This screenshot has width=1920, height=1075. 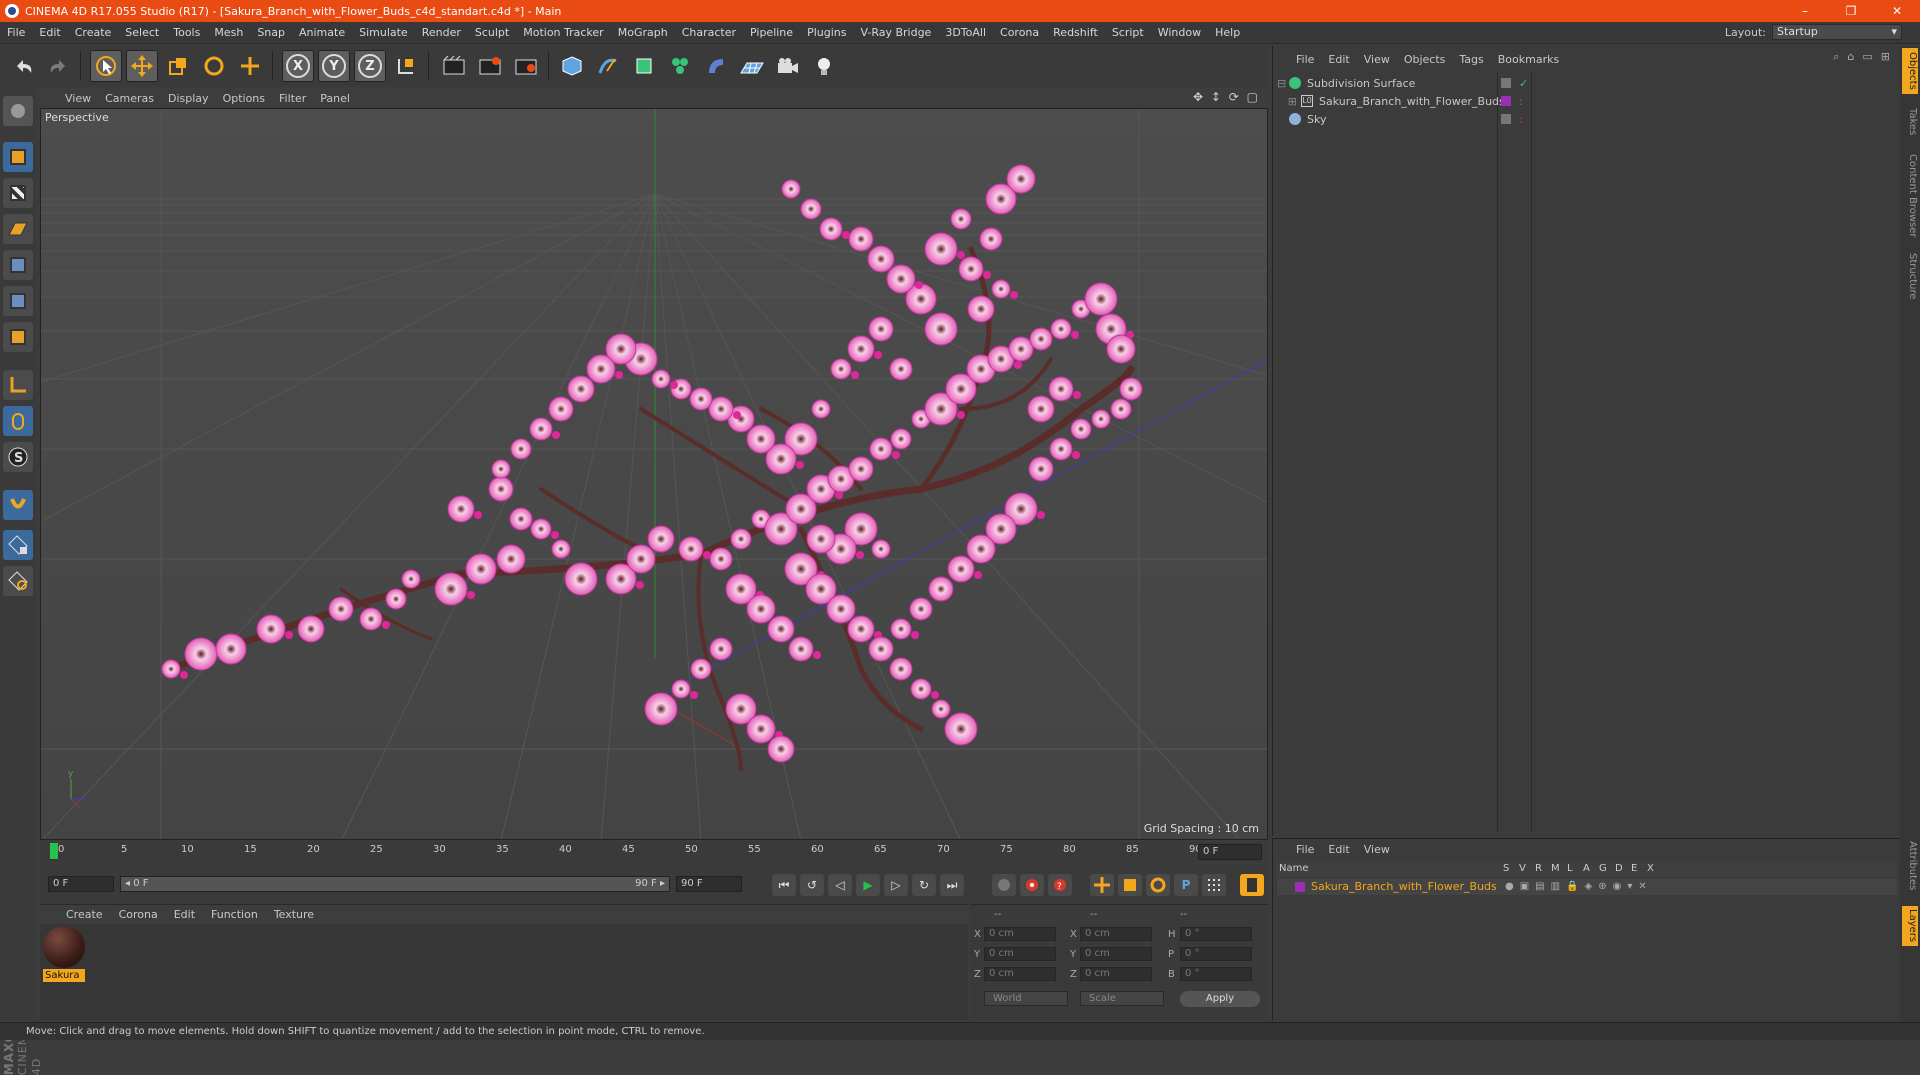 What do you see at coordinates (1897, 11) in the screenshot?
I see `close-button: ✕` at bounding box center [1897, 11].